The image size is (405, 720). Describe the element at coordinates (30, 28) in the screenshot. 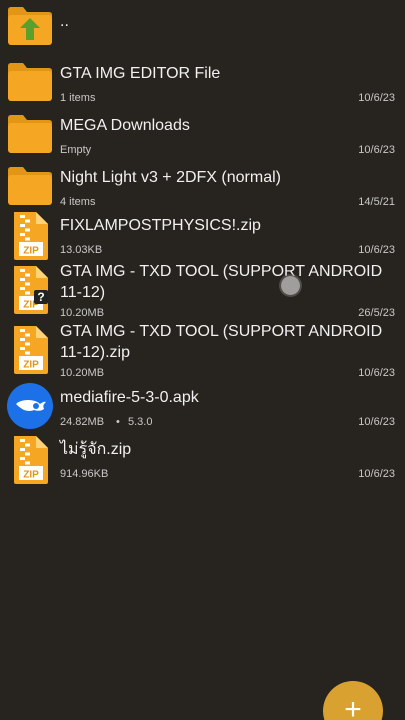

I see `parent-folder-icon` at that location.